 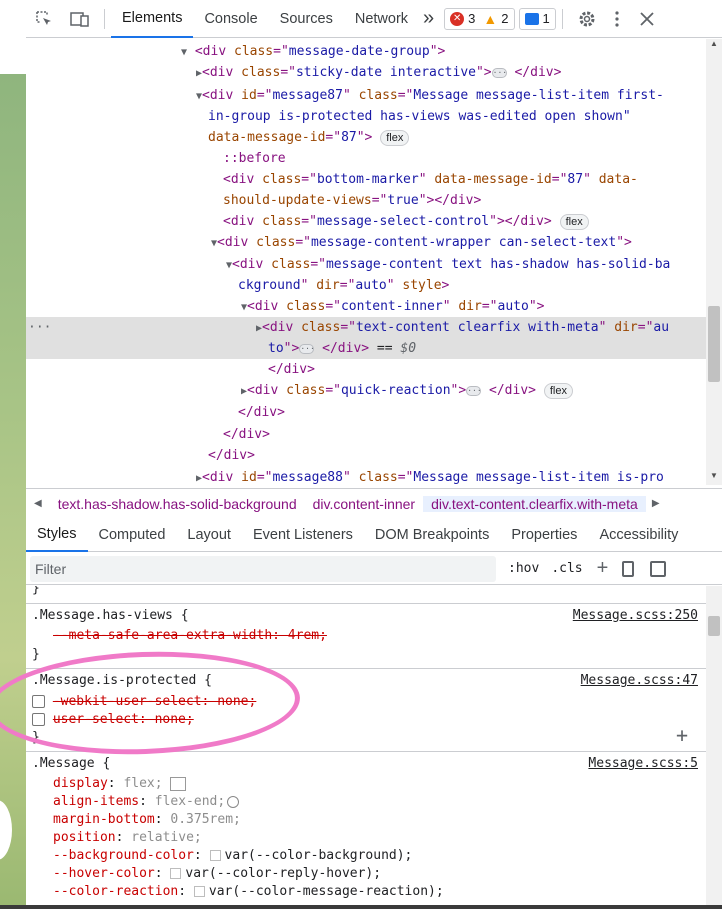 I want to click on warning-icon: ▲, so click(x=490, y=18).